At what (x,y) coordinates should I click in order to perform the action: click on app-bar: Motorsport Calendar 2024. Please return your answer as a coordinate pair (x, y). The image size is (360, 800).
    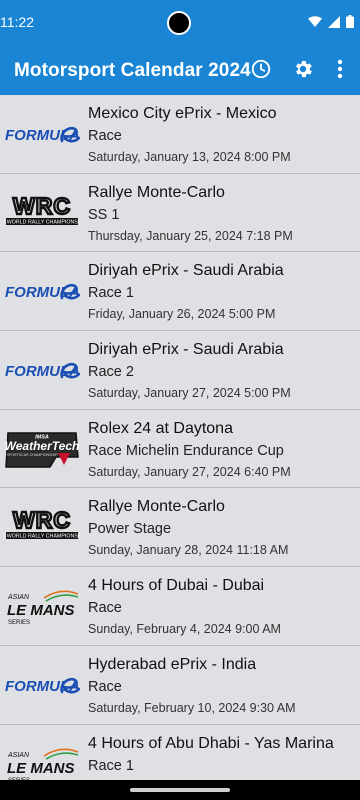
    Looking at the image, I should click on (180, 70).